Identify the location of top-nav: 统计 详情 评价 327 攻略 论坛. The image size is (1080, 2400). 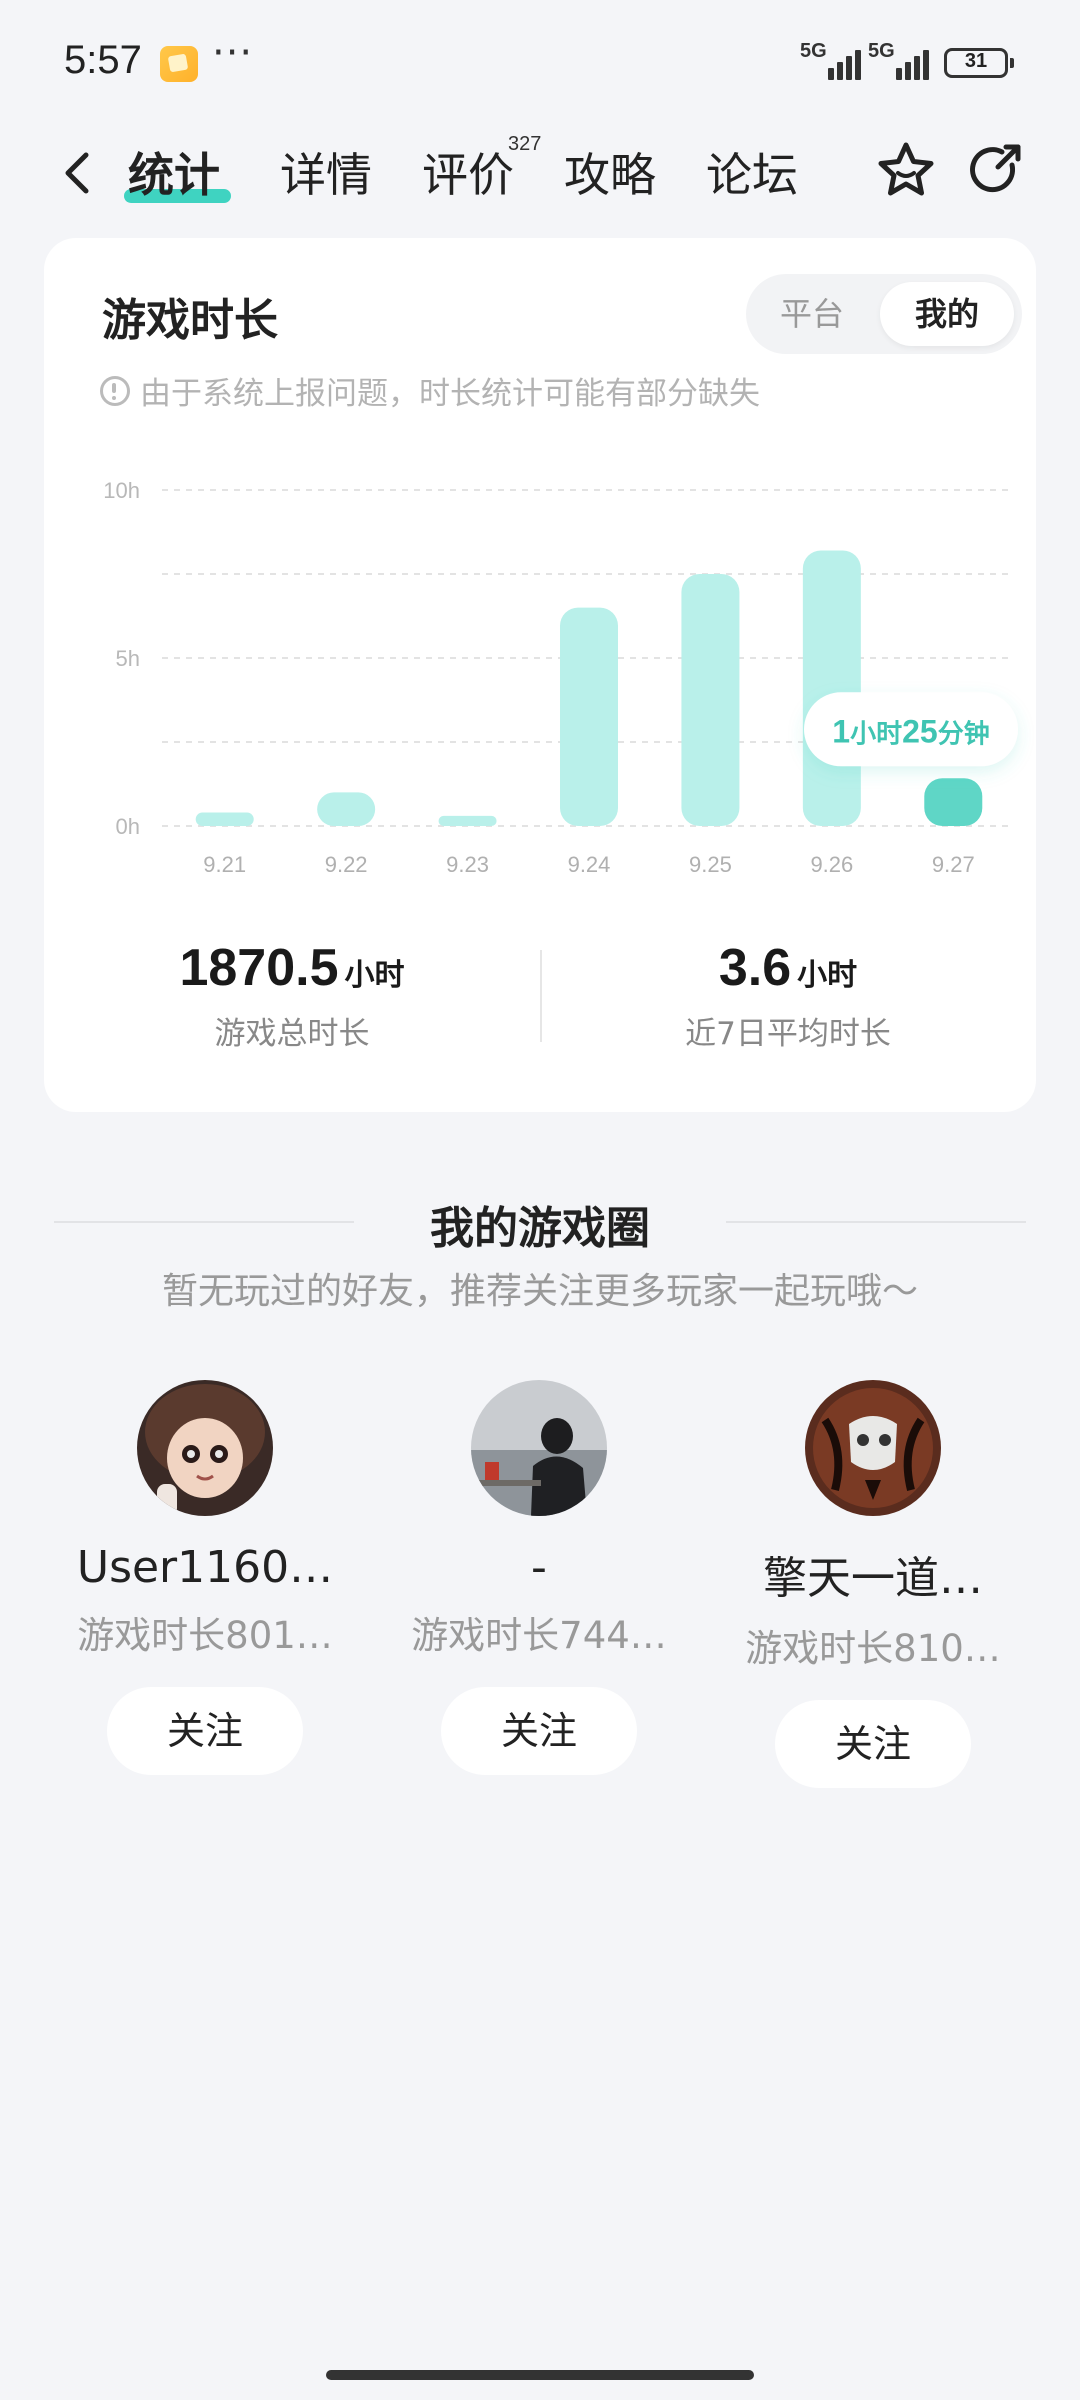
(540, 175).